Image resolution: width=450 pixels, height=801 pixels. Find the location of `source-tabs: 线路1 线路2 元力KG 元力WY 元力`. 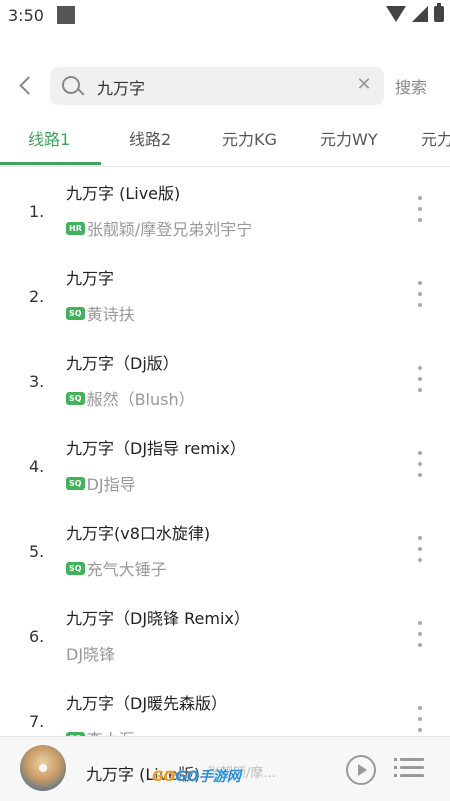

source-tabs: 线路1 线路2 元力KG 元力WY 元力 is located at coordinates (225, 141).